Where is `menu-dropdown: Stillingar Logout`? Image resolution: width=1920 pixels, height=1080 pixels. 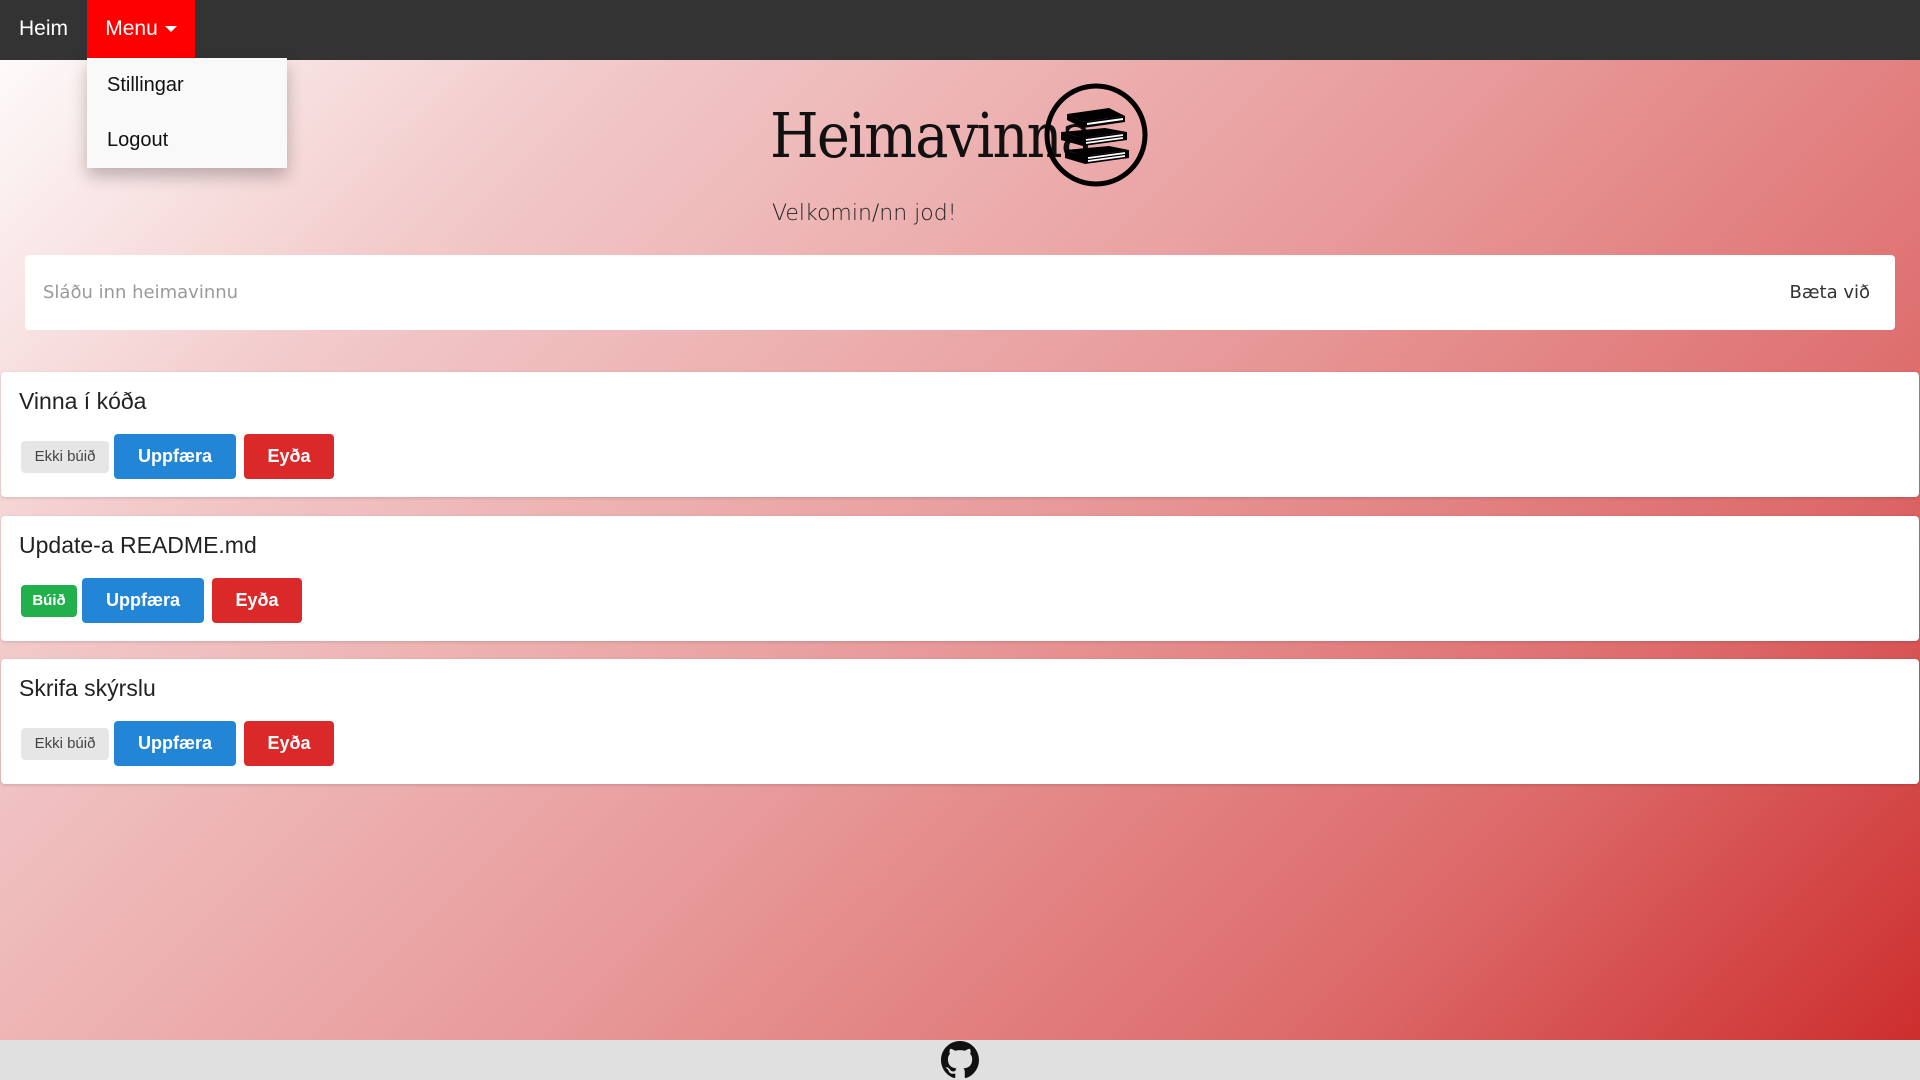 menu-dropdown: Stillingar Logout is located at coordinates (187, 113).